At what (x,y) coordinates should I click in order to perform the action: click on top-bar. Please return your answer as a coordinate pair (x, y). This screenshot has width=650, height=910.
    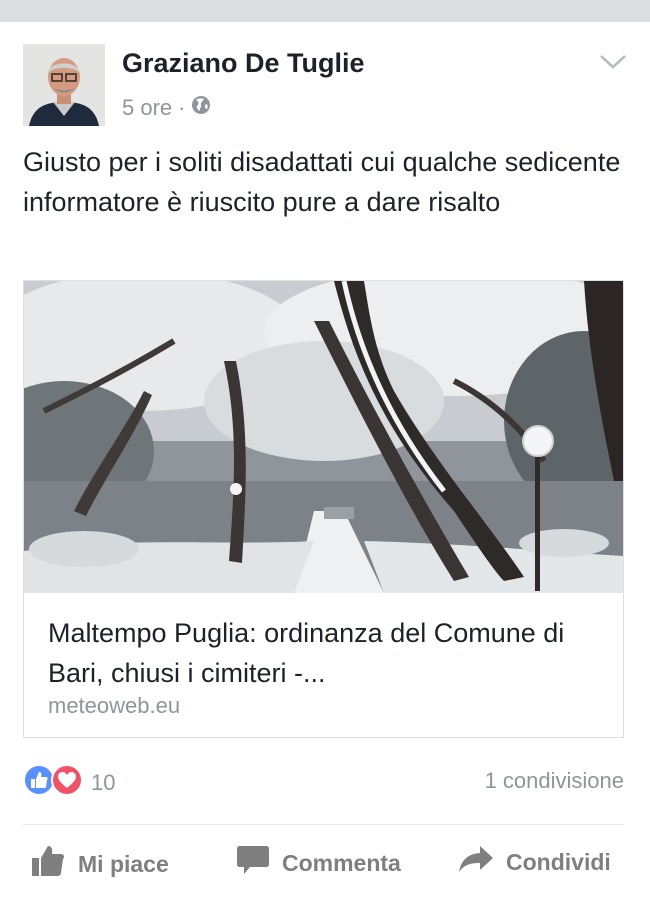
    Looking at the image, I should click on (325, 11).